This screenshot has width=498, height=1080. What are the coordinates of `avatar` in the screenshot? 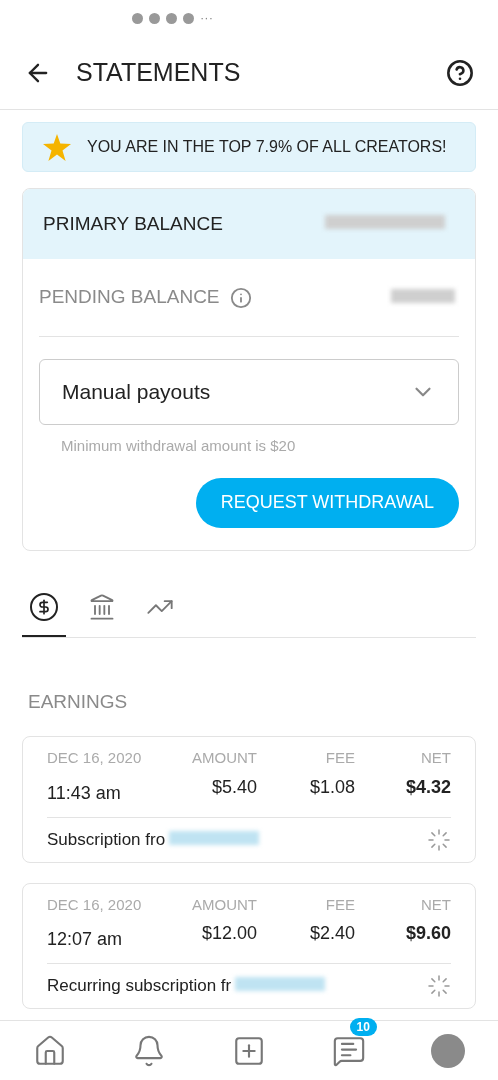 It's located at (448, 1050).